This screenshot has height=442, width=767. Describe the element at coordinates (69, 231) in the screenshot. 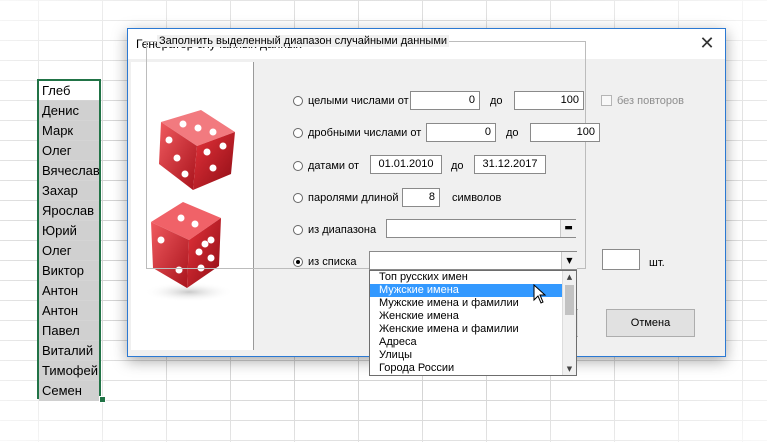

I see `name-cell: Юрий` at that location.